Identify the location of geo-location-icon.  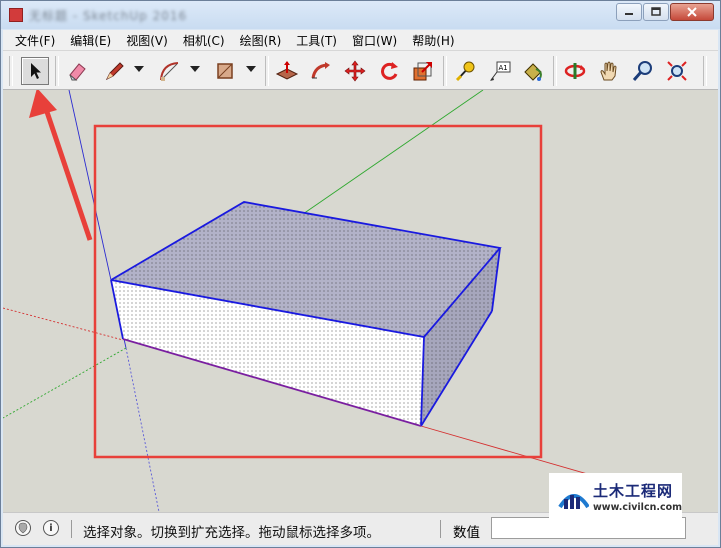
(23, 528).